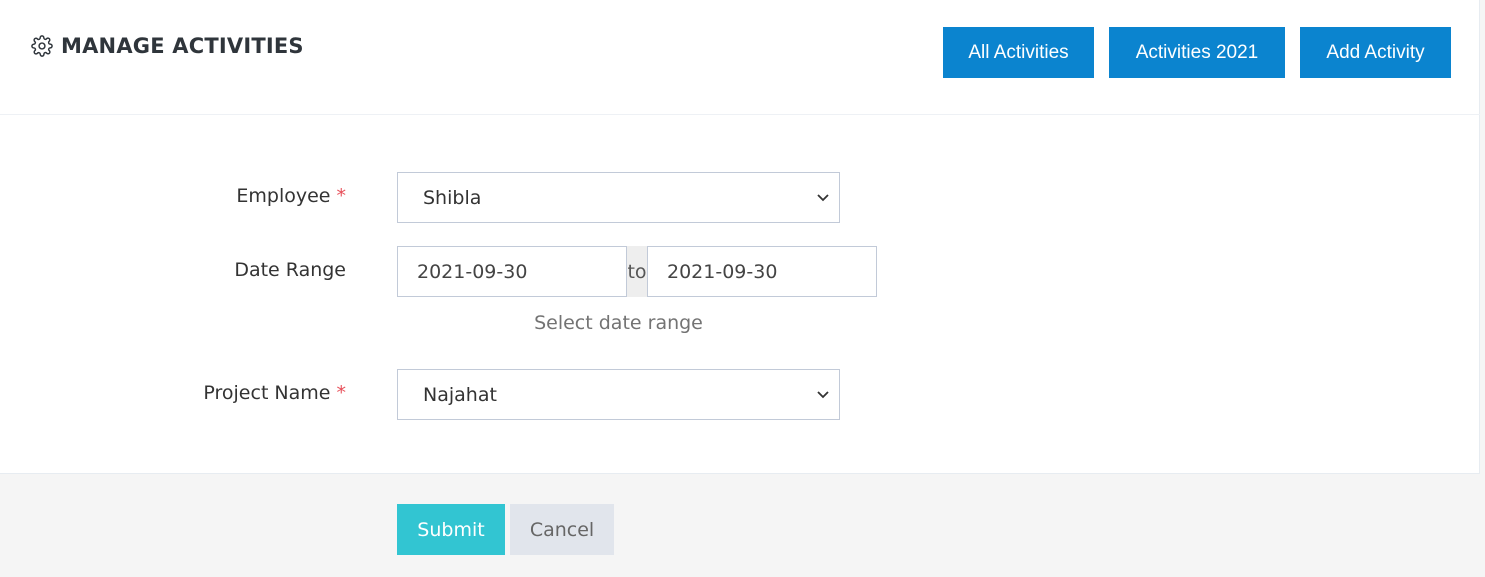  What do you see at coordinates (452, 197) in the screenshot?
I see `employee-select-value: Shibla` at bounding box center [452, 197].